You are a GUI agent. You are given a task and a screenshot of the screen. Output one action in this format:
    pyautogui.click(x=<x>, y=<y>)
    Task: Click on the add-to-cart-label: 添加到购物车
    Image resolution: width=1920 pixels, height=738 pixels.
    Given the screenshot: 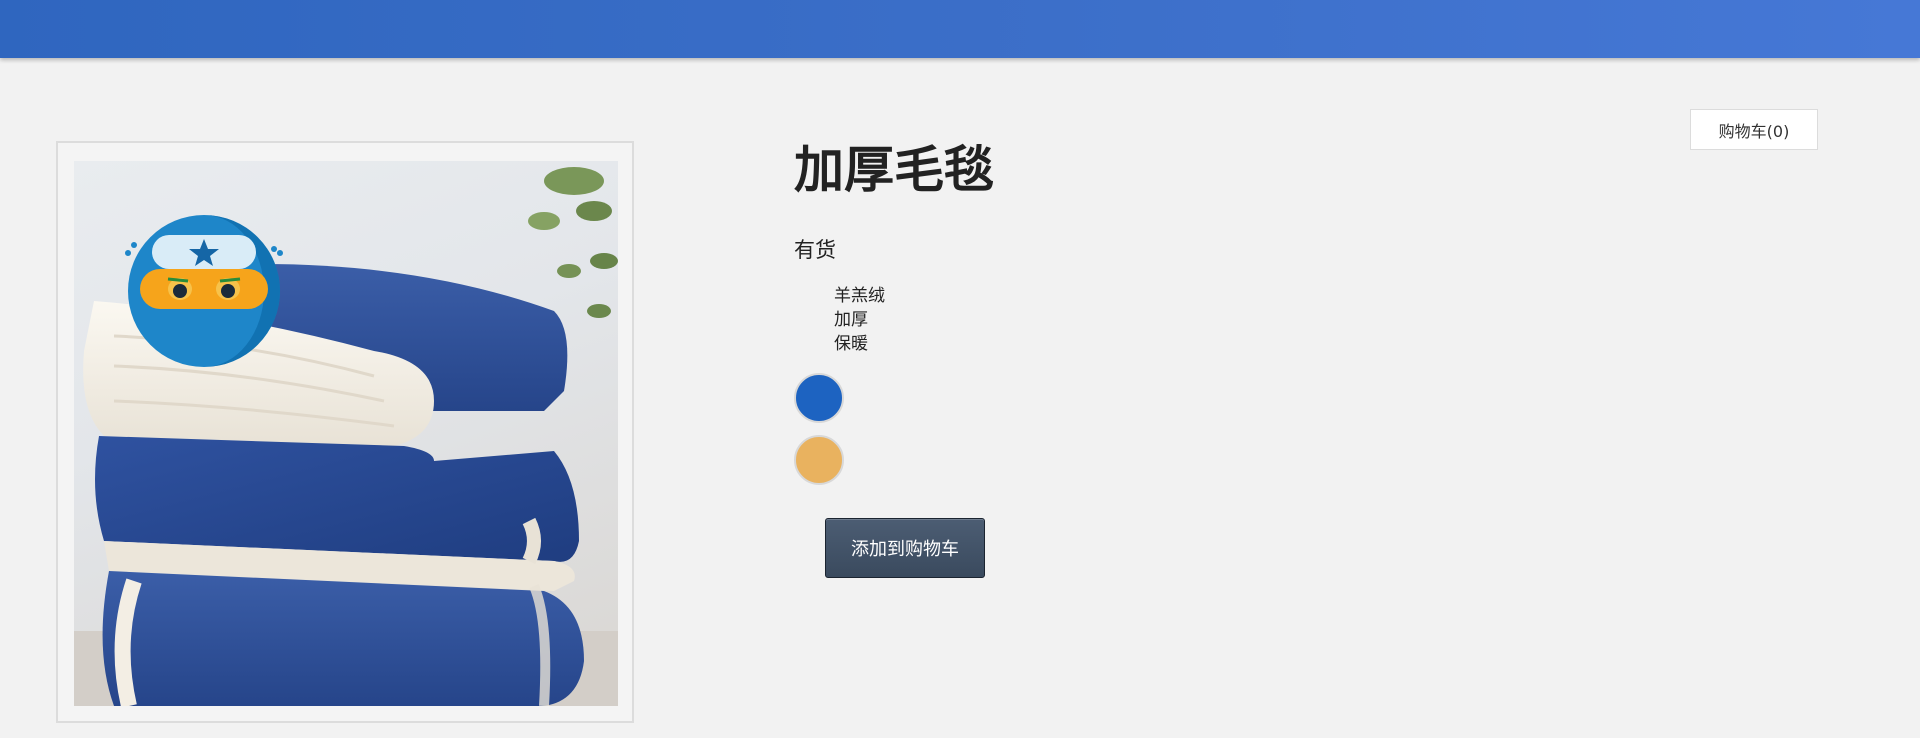 What is the action you would take?
    pyautogui.click(x=905, y=549)
    